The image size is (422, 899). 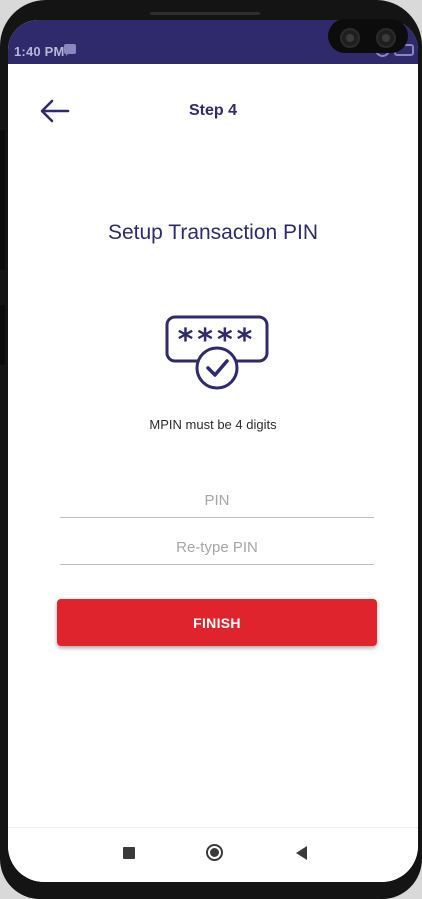 What do you see at coordinates (39, 51) in the screenshot?
I see `status-time: 1:40 PM` at bounding box center [39, 51].